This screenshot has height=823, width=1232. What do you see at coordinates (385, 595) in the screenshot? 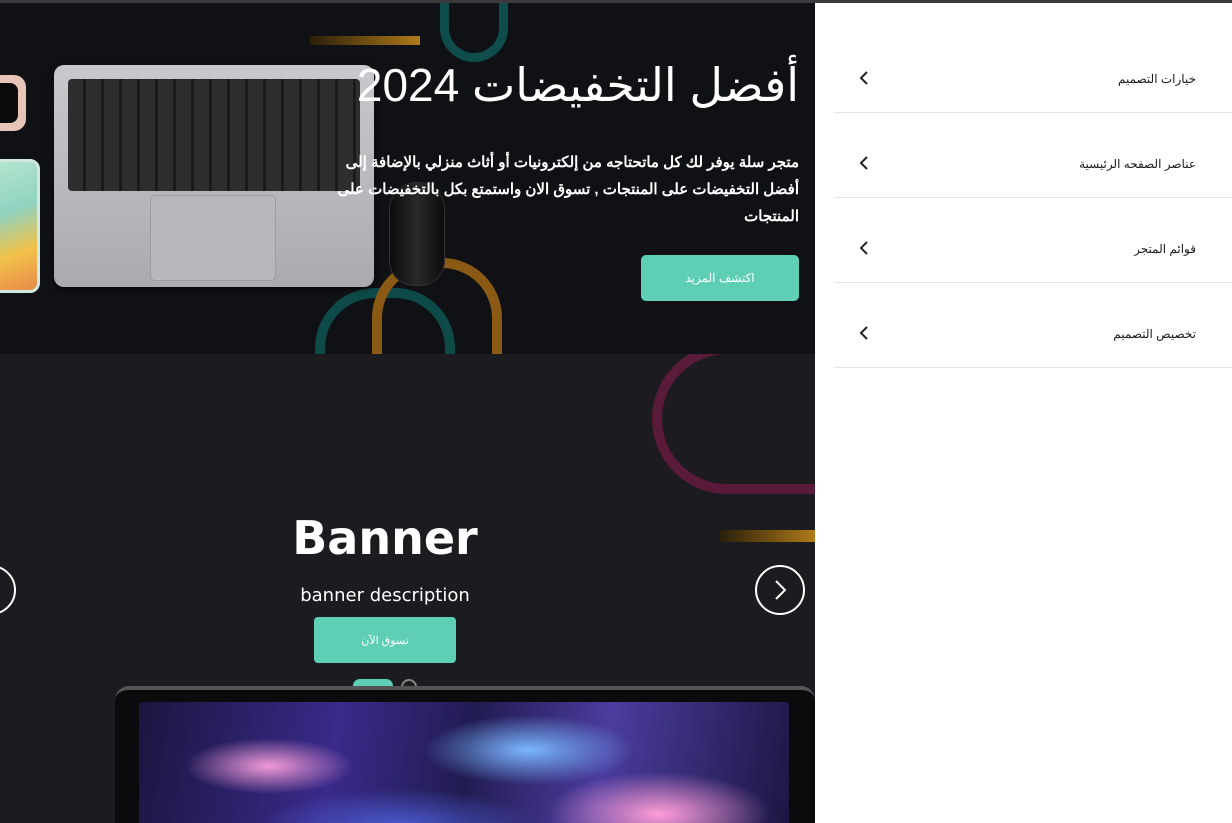
I see `banner-description: banner description` at bounding box center [385, 595].